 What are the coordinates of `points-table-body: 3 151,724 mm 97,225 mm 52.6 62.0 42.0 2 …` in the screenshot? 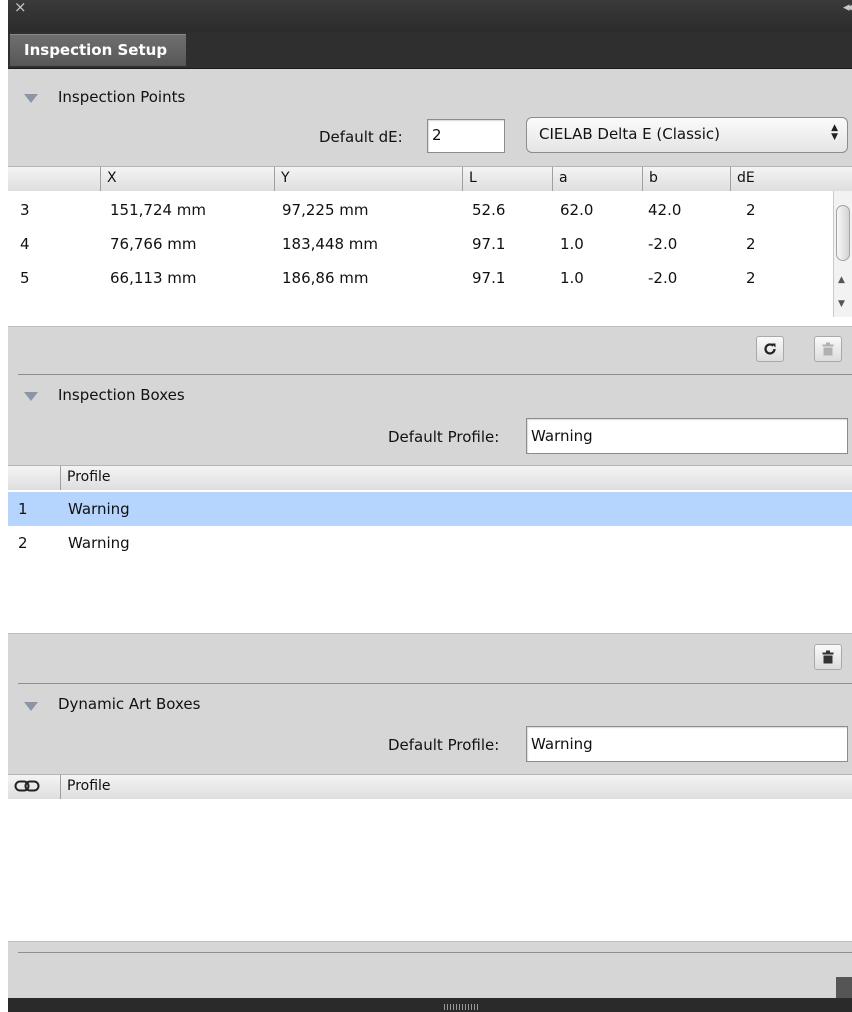 It's located at (430, 258).